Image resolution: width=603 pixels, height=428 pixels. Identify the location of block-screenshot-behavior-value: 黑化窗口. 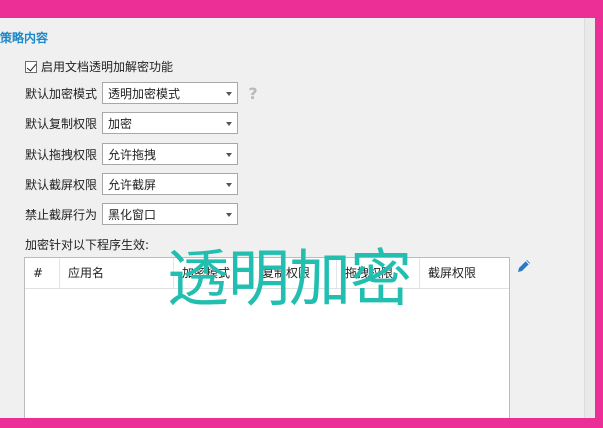
(132, 214).